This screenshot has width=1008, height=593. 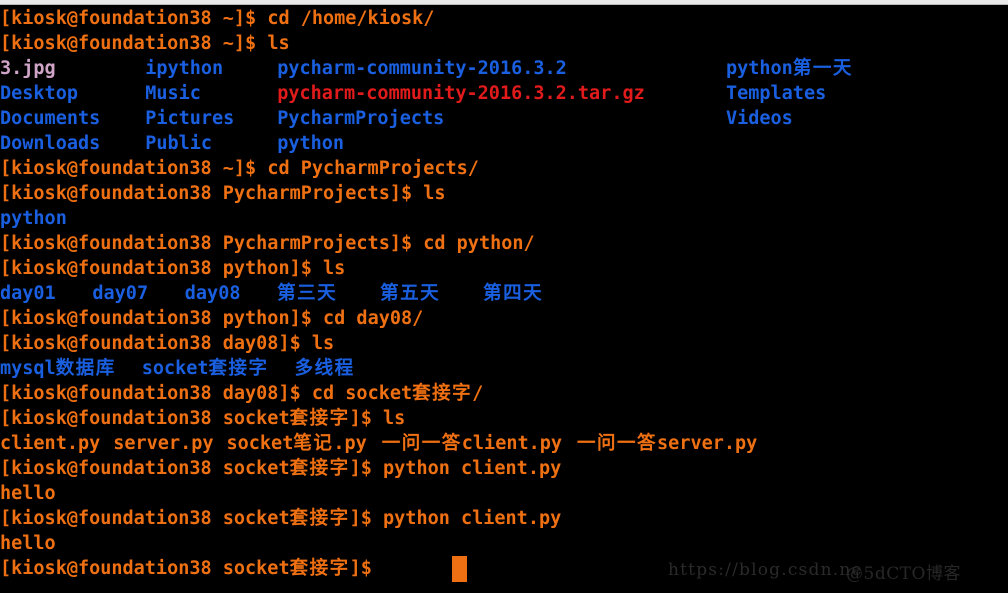 I want to click on dir-entry: Downloads, so click(x=50, y=143).